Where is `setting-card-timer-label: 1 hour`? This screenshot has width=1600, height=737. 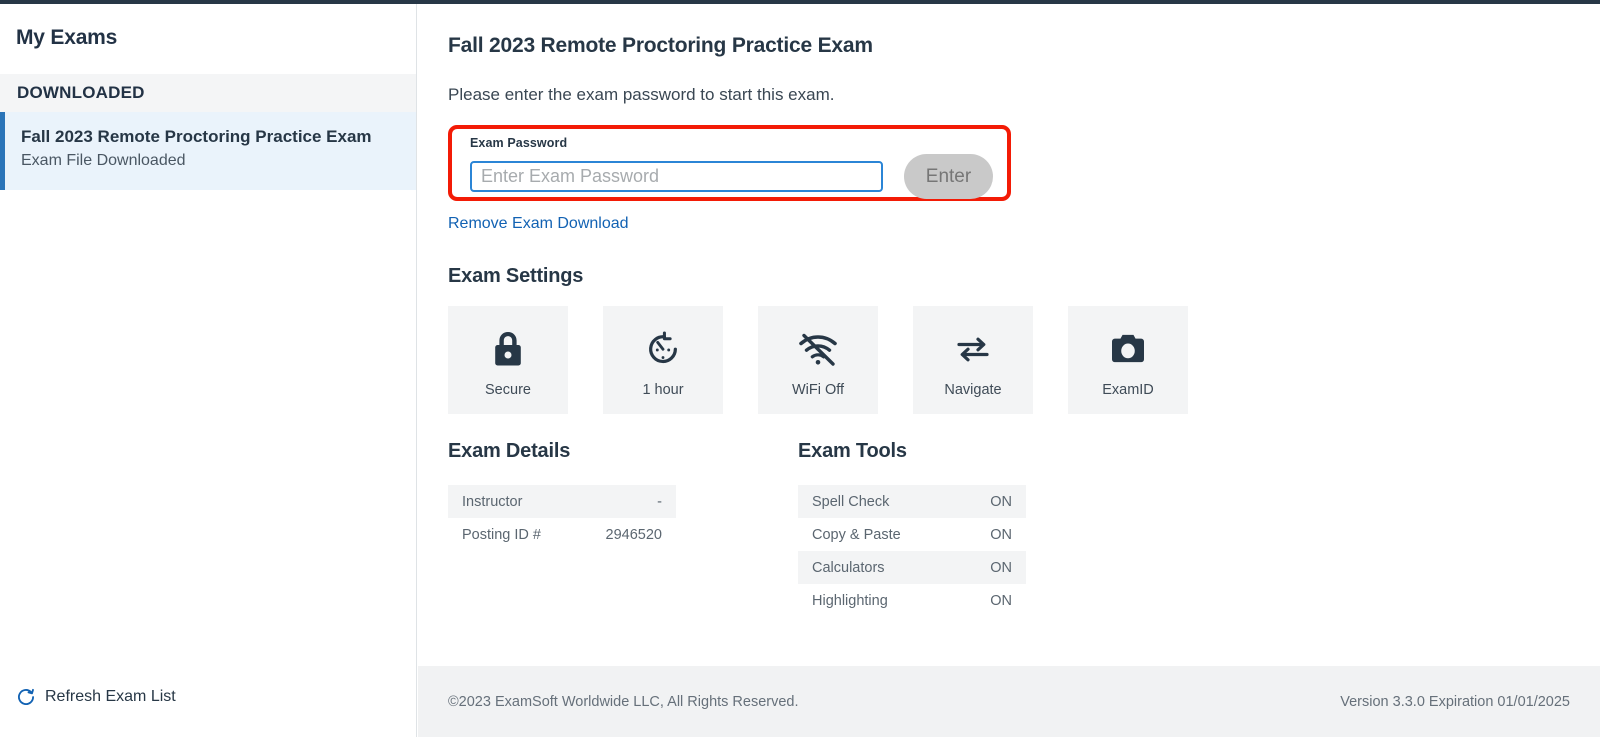 setting-card-timer-label: 1 hour is located at coordinates (663, 390).